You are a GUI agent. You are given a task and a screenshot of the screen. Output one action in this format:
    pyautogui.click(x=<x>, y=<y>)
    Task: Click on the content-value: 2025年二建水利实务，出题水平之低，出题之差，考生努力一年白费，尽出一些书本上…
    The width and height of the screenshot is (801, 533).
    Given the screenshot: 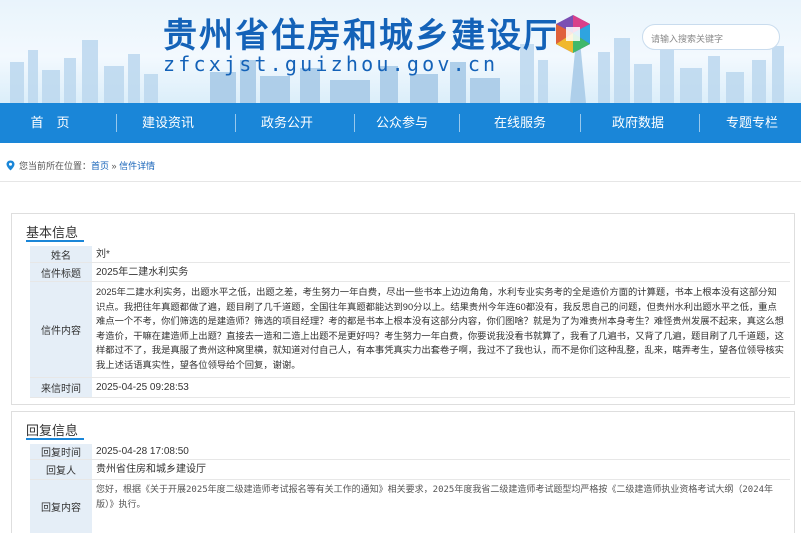 What is the action you would take?
    pyautogui.click(x=440, y=328)
    